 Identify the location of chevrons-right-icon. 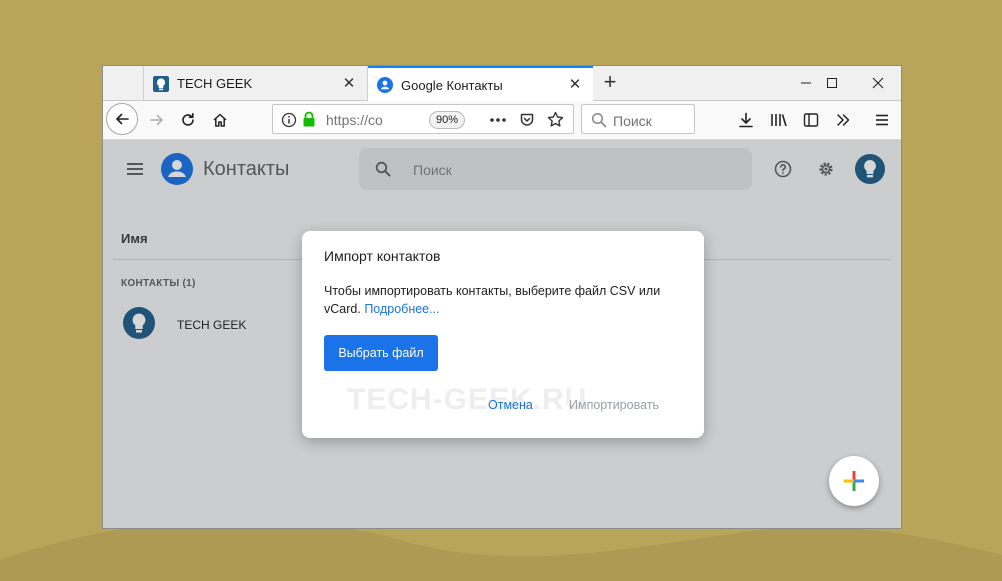
(843, 120).